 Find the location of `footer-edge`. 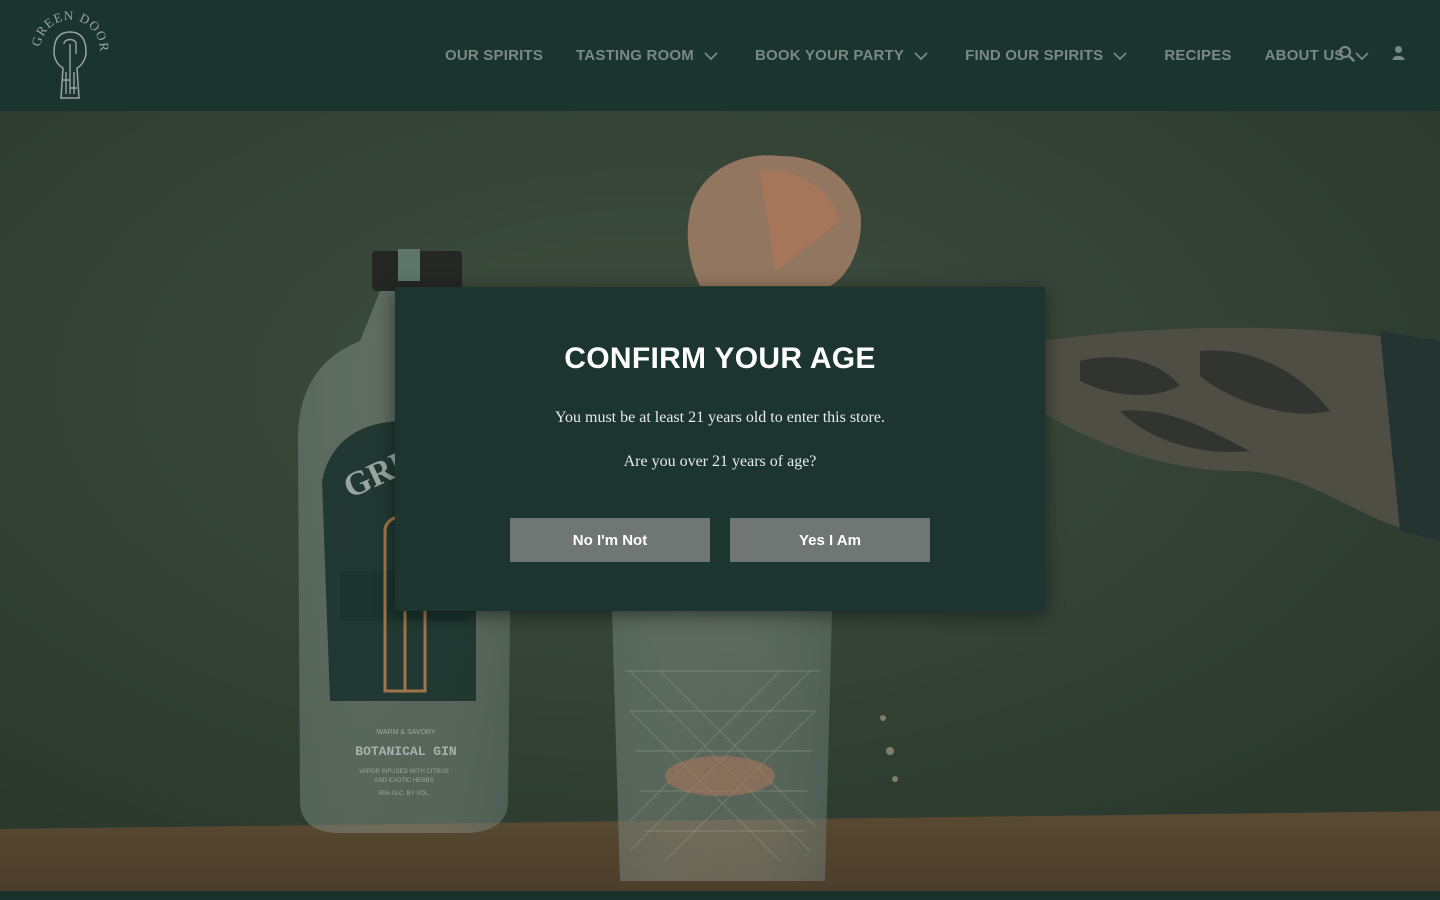

footer-edge is located at coordinates (720, 895).